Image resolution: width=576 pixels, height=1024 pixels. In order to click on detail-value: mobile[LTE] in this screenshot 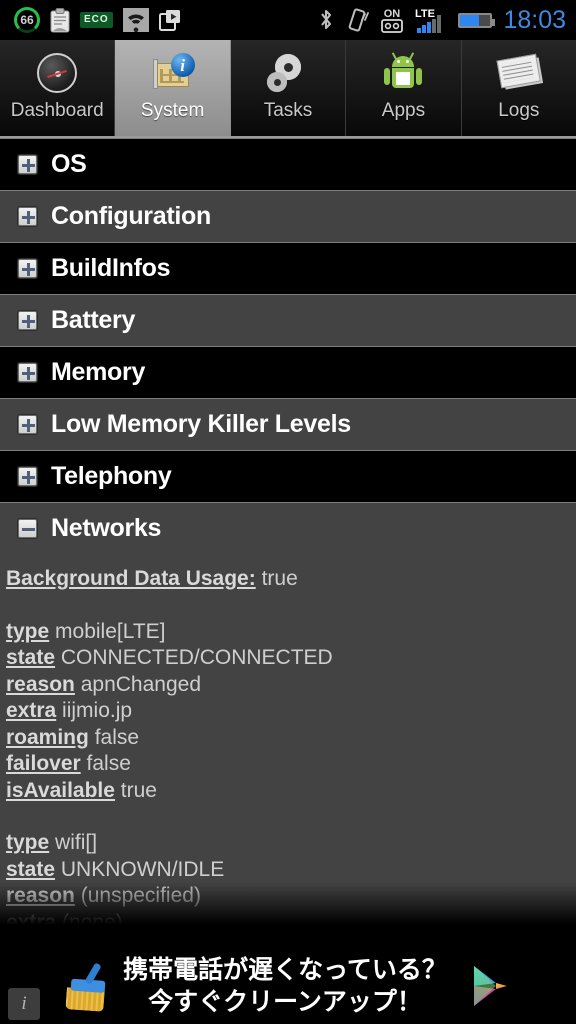, I will do `click(110, 631)`.